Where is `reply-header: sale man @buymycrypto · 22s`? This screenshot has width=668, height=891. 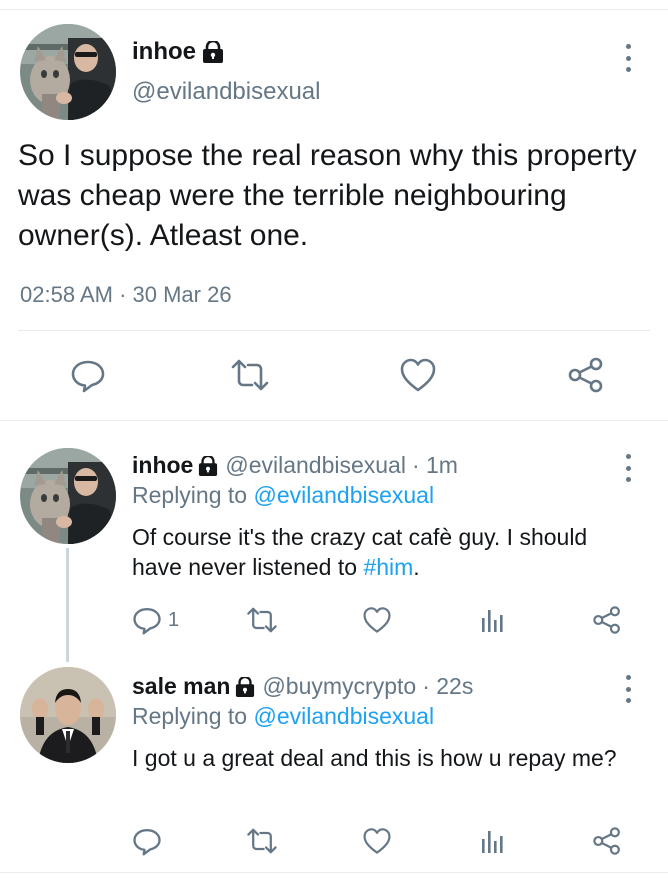
reply-header: sale man @buymycrypto · 22s is located at coordinates (302, 686).